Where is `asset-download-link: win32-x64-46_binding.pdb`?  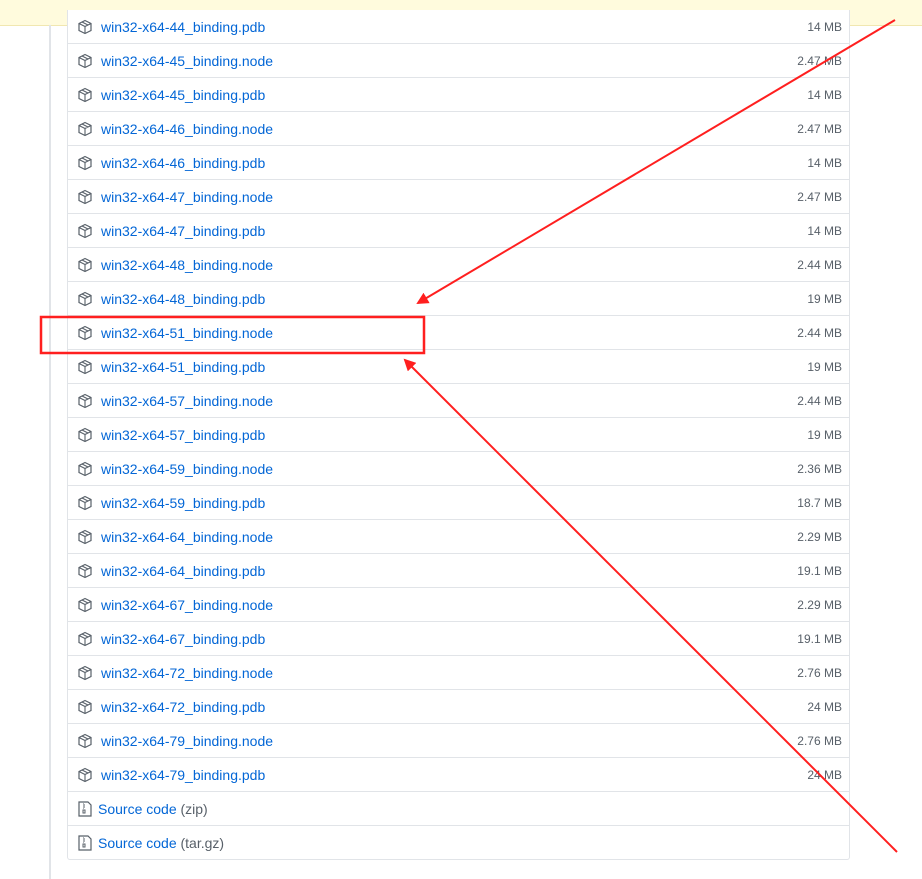 asset-download-link: win32-x64-46_binding.pdb is located at coordinates (454, 163).